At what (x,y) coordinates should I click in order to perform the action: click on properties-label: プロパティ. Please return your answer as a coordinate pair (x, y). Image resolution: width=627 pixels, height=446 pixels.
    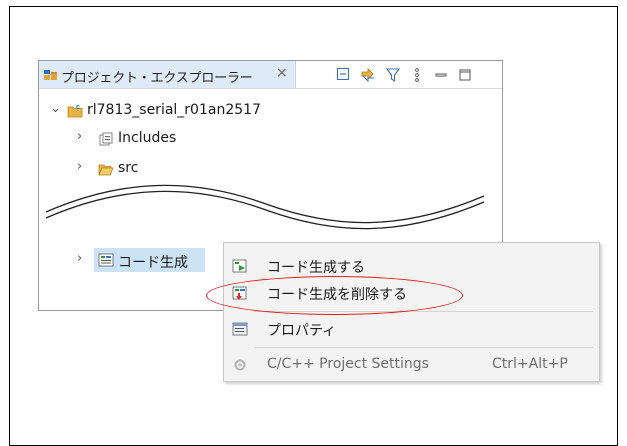
    Looking at the image, I should click on (302, 331).